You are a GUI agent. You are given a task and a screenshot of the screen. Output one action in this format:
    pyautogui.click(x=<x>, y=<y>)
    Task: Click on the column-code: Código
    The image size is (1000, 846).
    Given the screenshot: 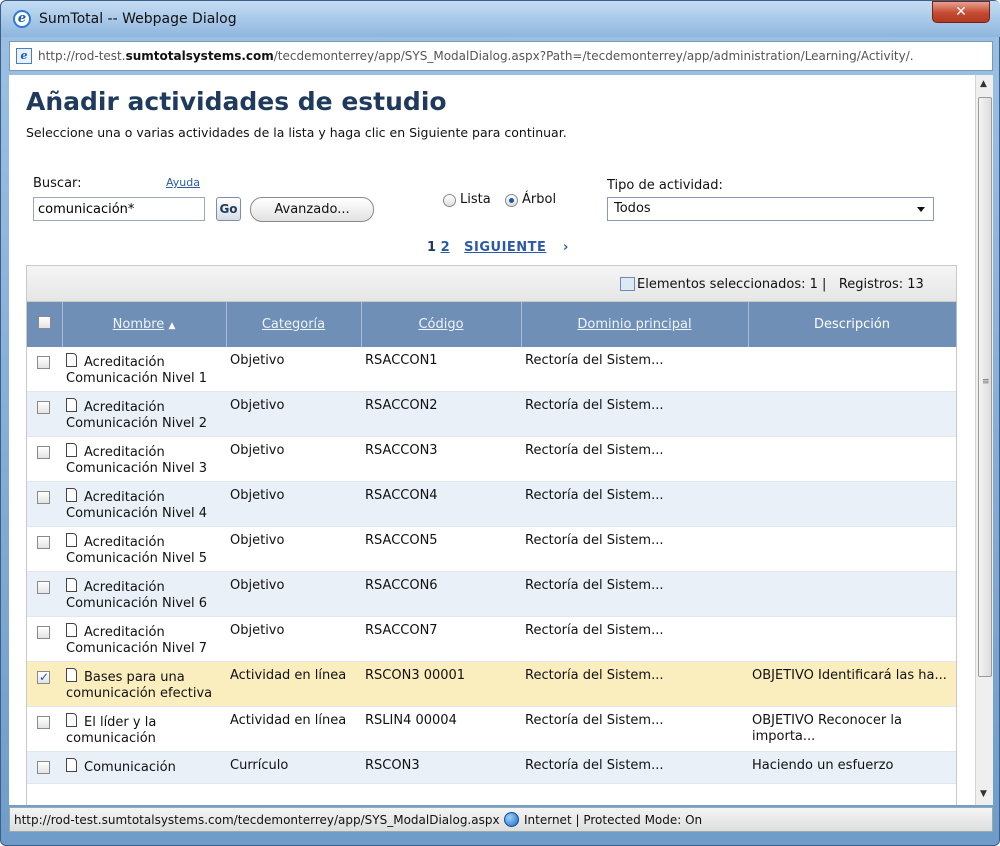 What is the action you would take?
    pyautogui.click(x=441, y=324)
    